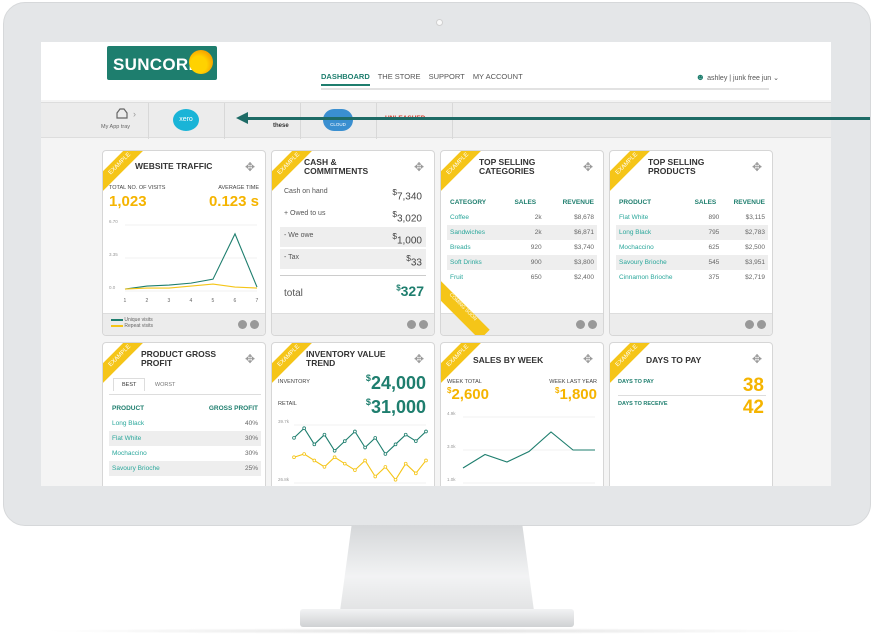  Describe the element at coordinates (257, 301) in the screenshot. I see `x-tick-label: 7` at that location.